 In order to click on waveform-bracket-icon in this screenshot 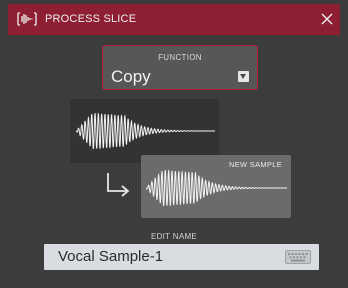, I will do `click(27, 19)`.